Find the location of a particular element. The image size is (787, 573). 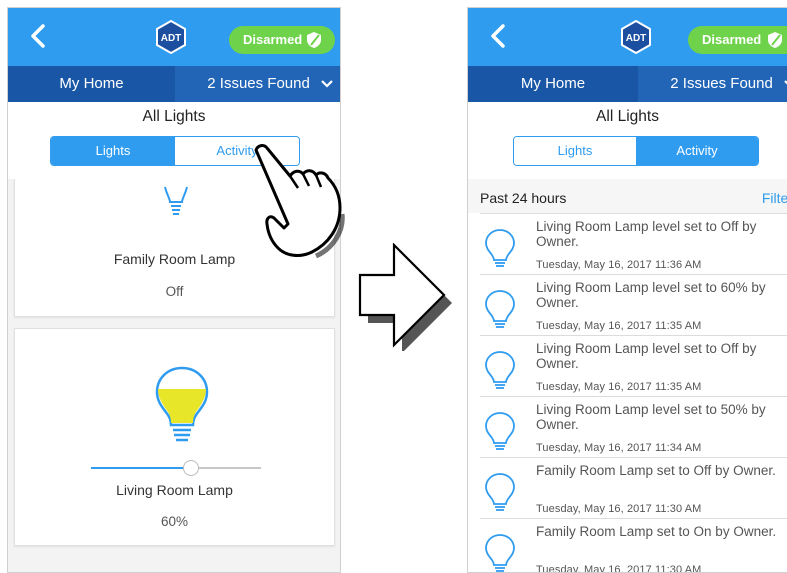

view-toggle: Lights Activity is located at coordinates (636, 151).